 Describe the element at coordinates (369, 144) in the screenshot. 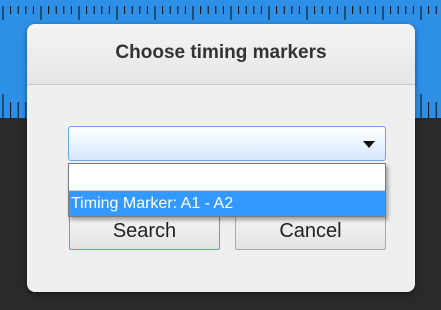

I see `dropdown-arrow-icon` at that location.